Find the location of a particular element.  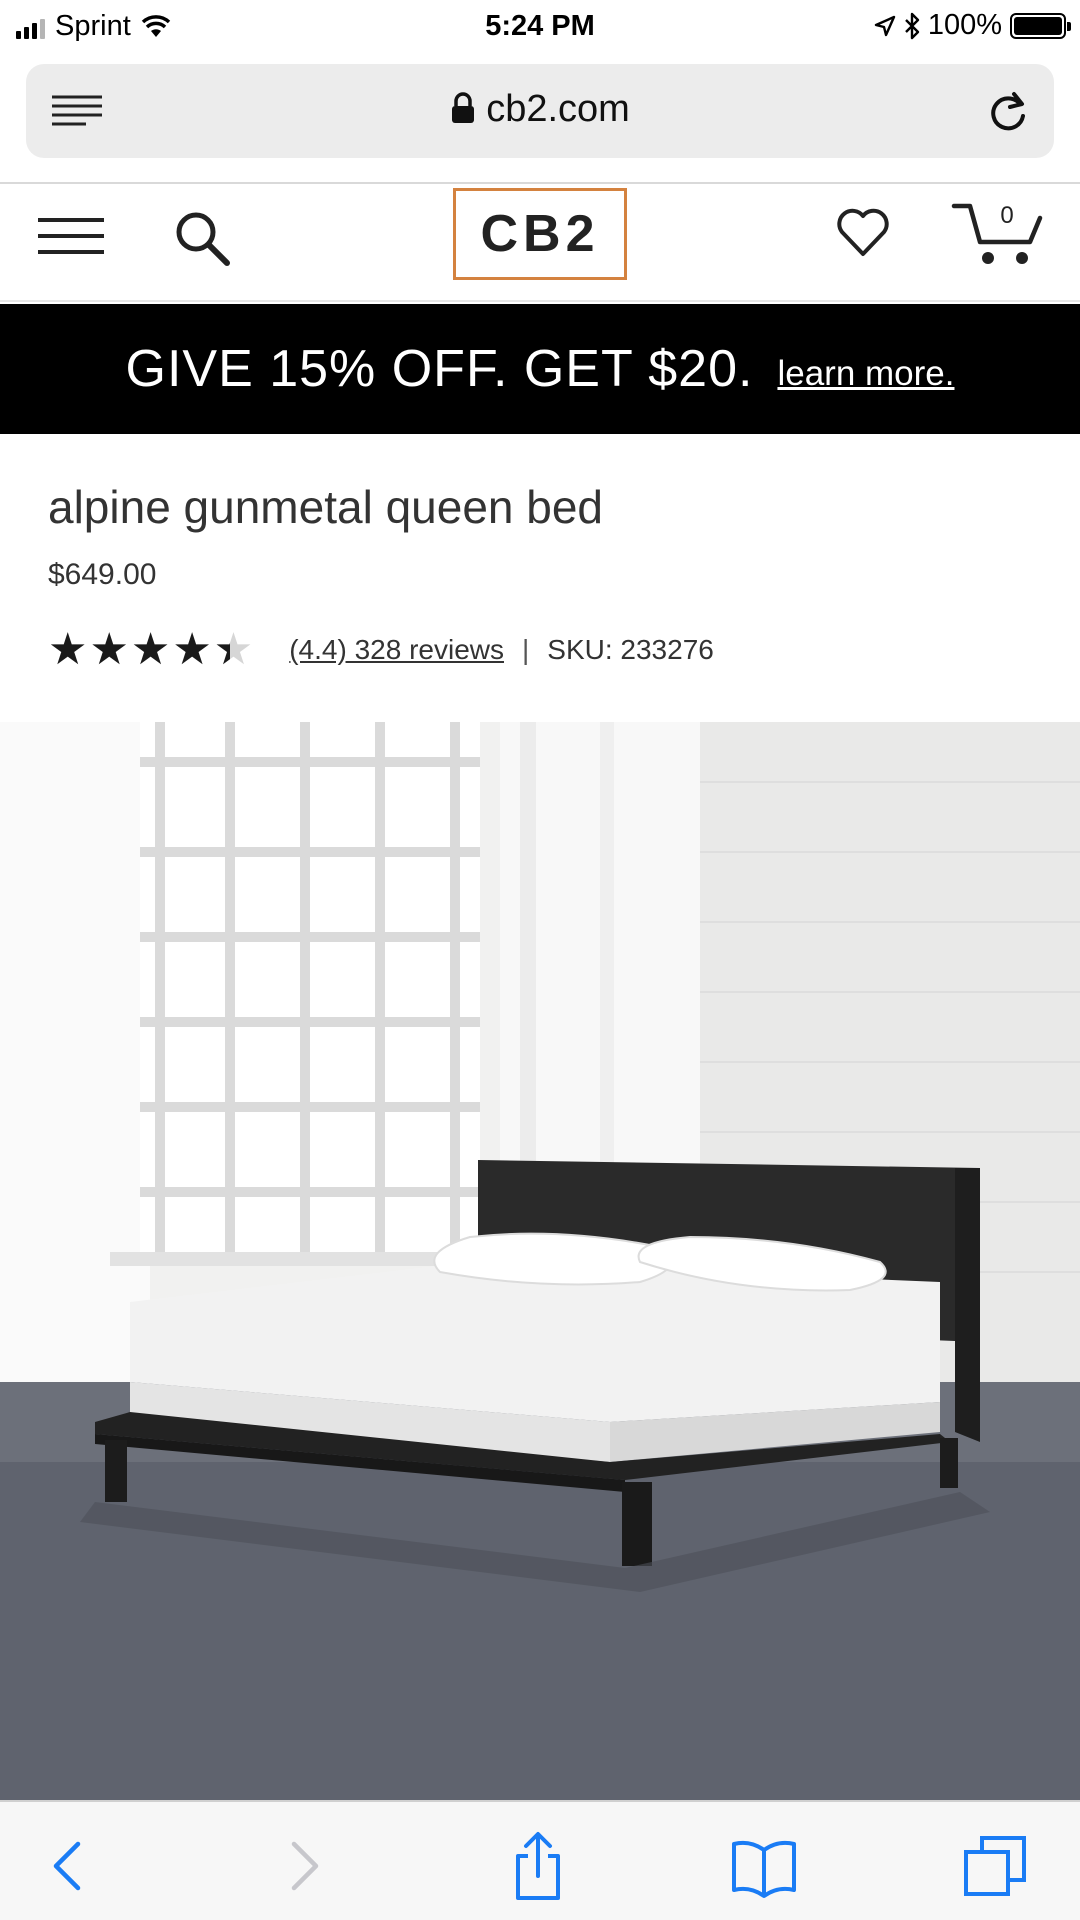

url-bar: cb2.com is located at coordinates (540, 111).